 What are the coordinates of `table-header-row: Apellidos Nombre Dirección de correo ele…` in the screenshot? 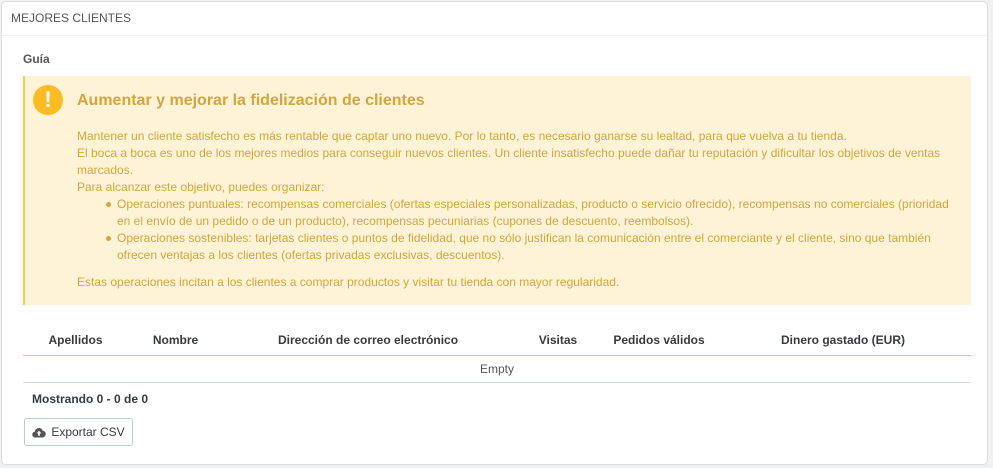 It's located at (497, 340).